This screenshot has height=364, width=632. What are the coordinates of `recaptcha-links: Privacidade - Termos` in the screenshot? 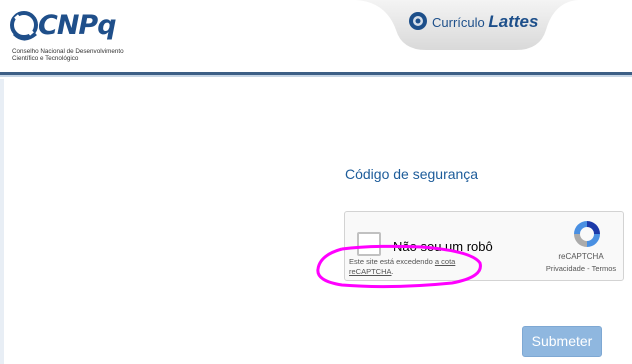 It's located at (581, 268).